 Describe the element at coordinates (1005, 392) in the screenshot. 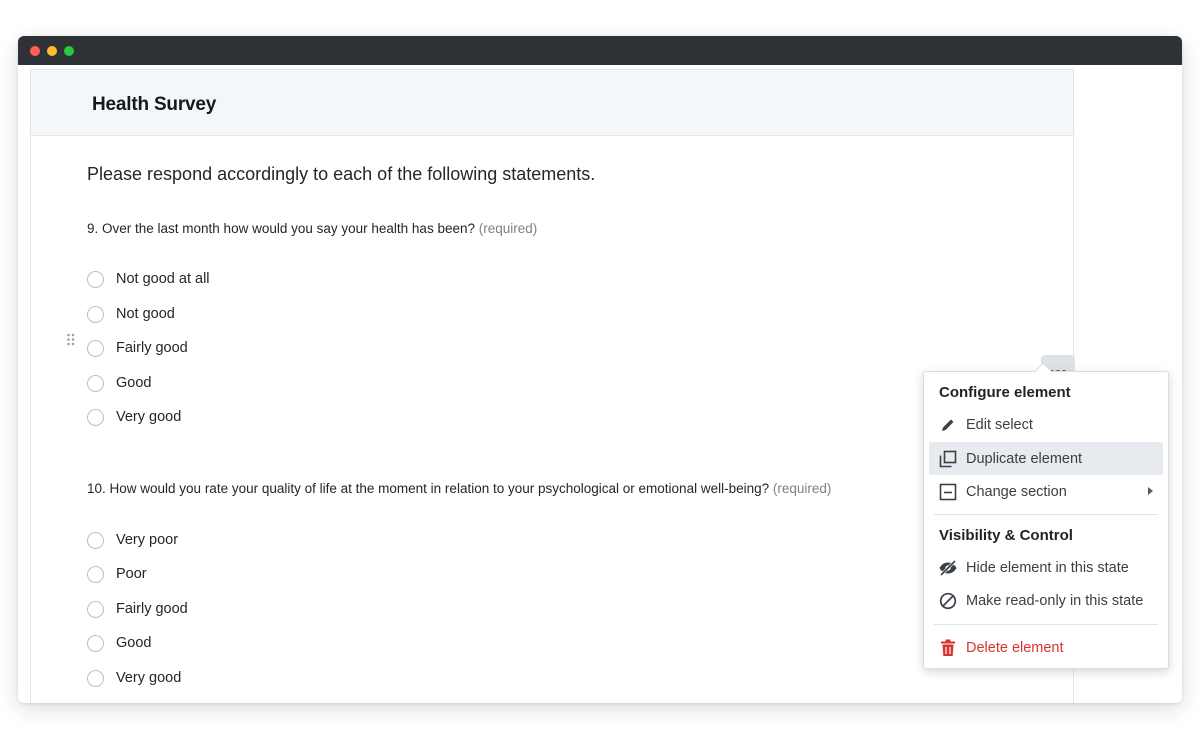

I see `menu-heading-configure: Configure element` at that location.